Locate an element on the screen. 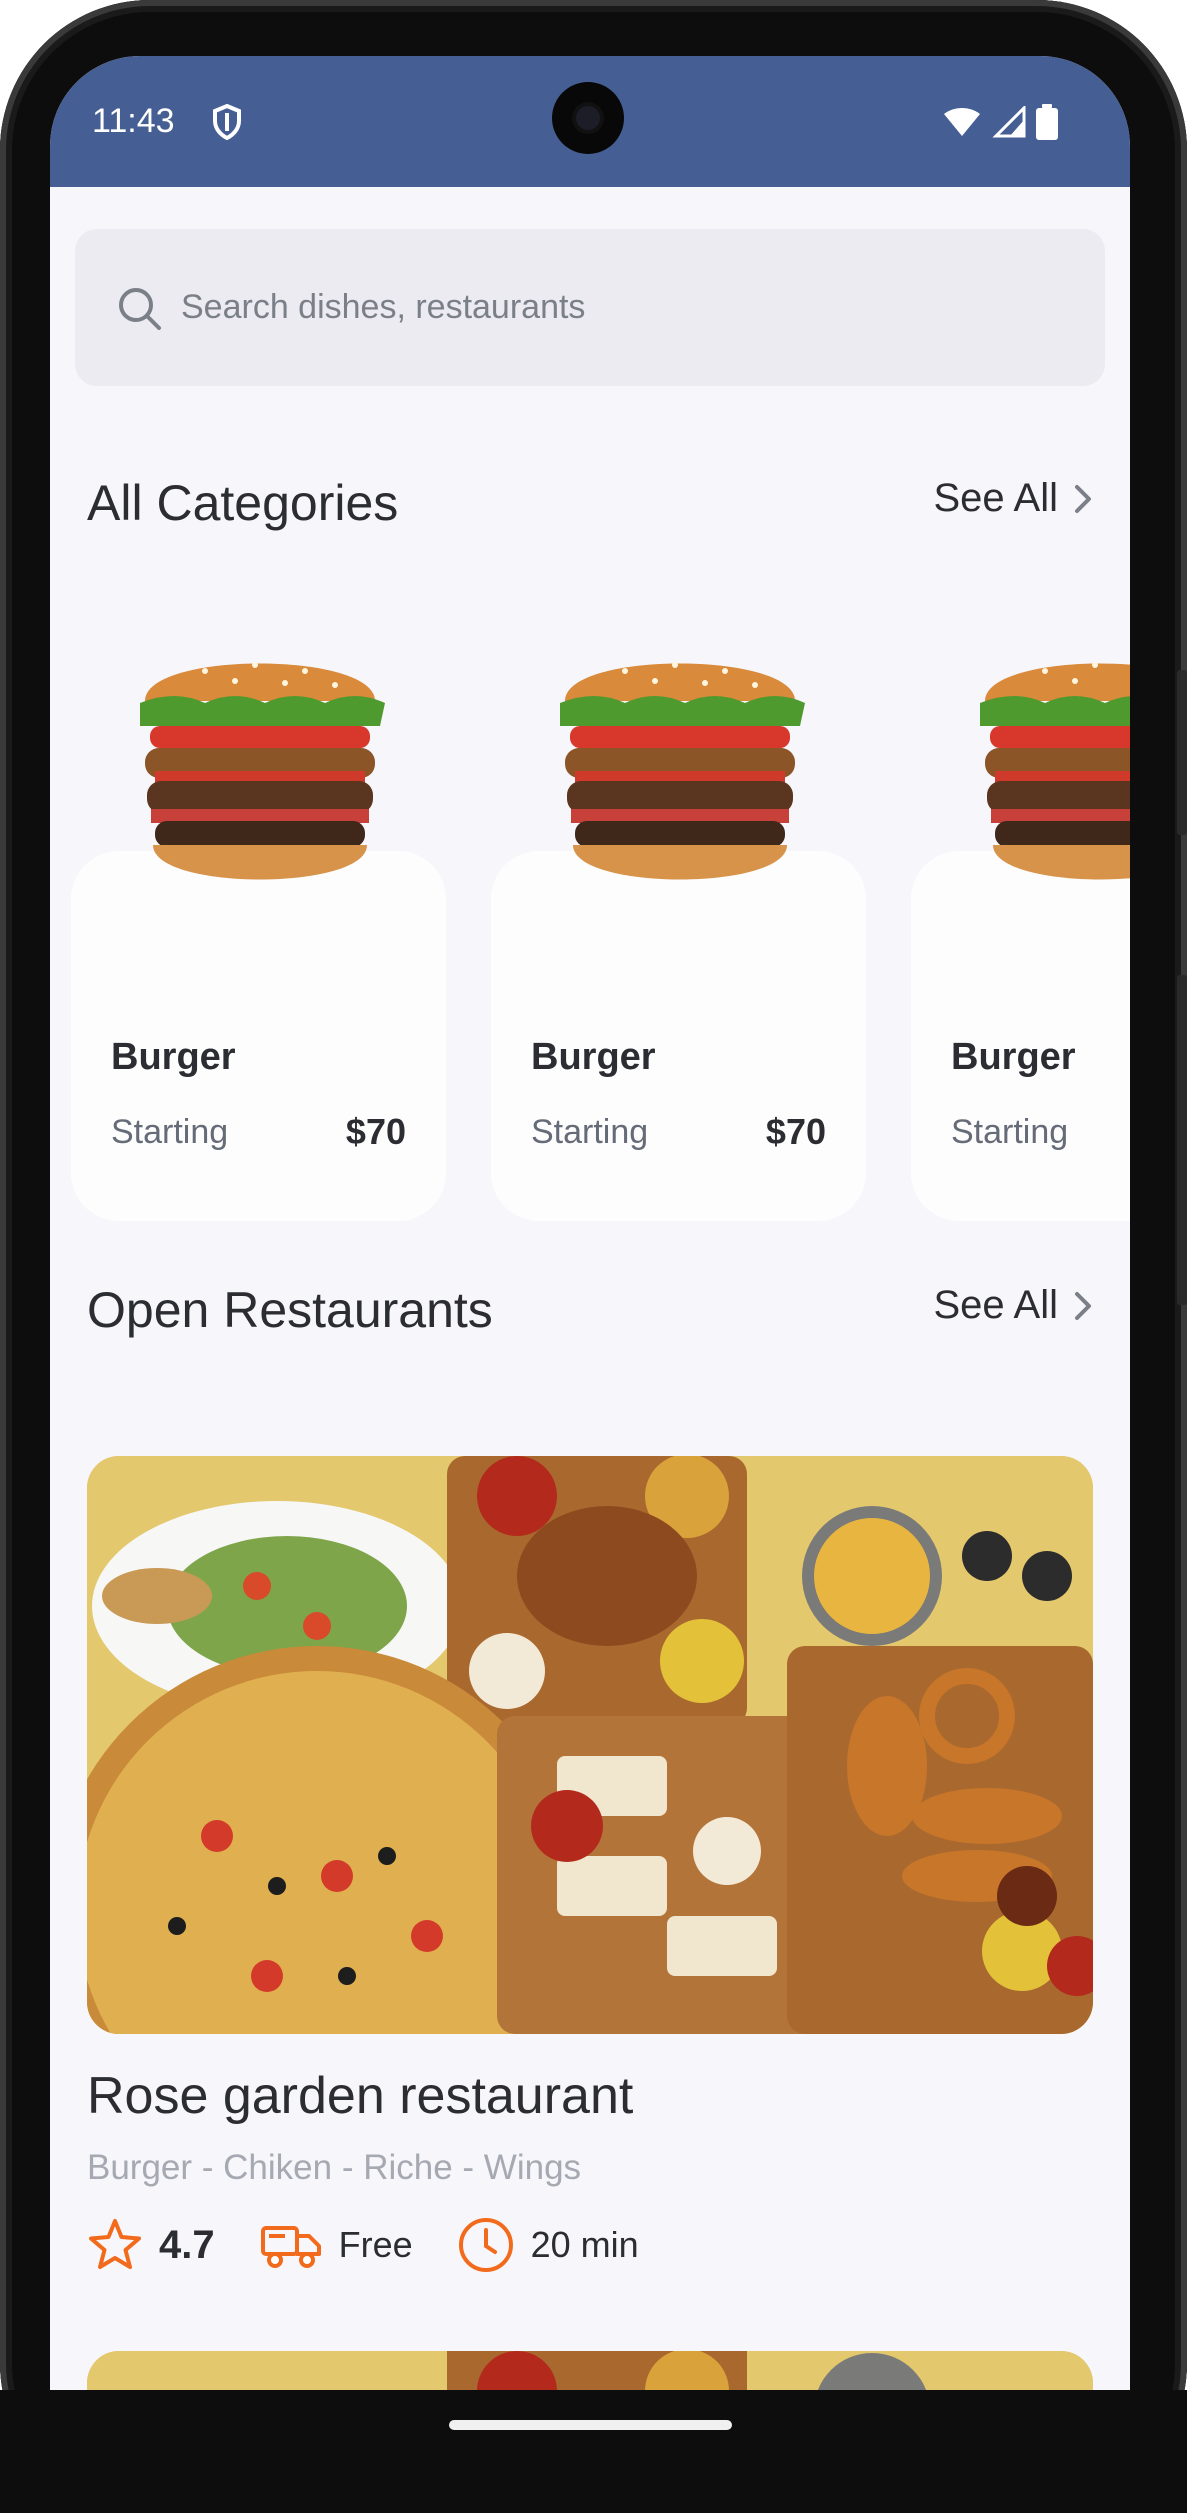 The width and height of the screenshot is (1187, 2513). clock-icon is located at coordinates (485, 2245).